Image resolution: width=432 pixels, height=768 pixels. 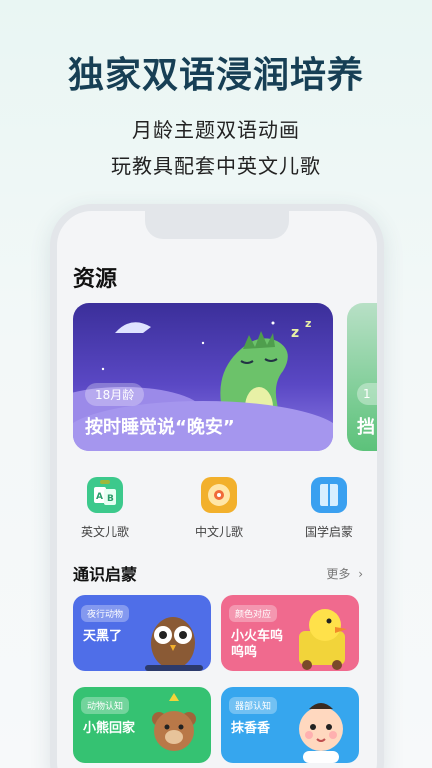 I want to click on general-enlightenment-title: 通识启蒙, so click(x=105, y=574).